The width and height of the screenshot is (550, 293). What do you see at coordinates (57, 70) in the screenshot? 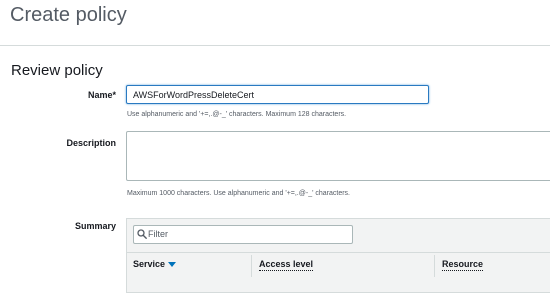
I see `section-heading: Review policy` at bounding box center [57, 70].